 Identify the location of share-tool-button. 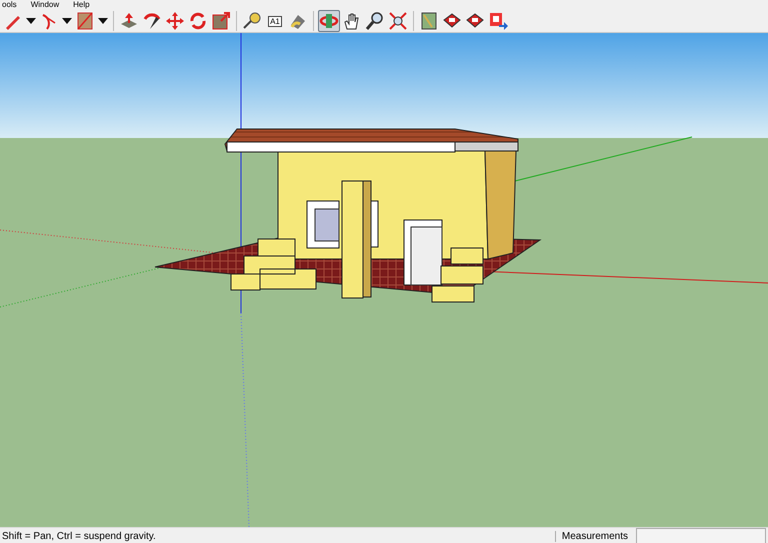
(498, 21).